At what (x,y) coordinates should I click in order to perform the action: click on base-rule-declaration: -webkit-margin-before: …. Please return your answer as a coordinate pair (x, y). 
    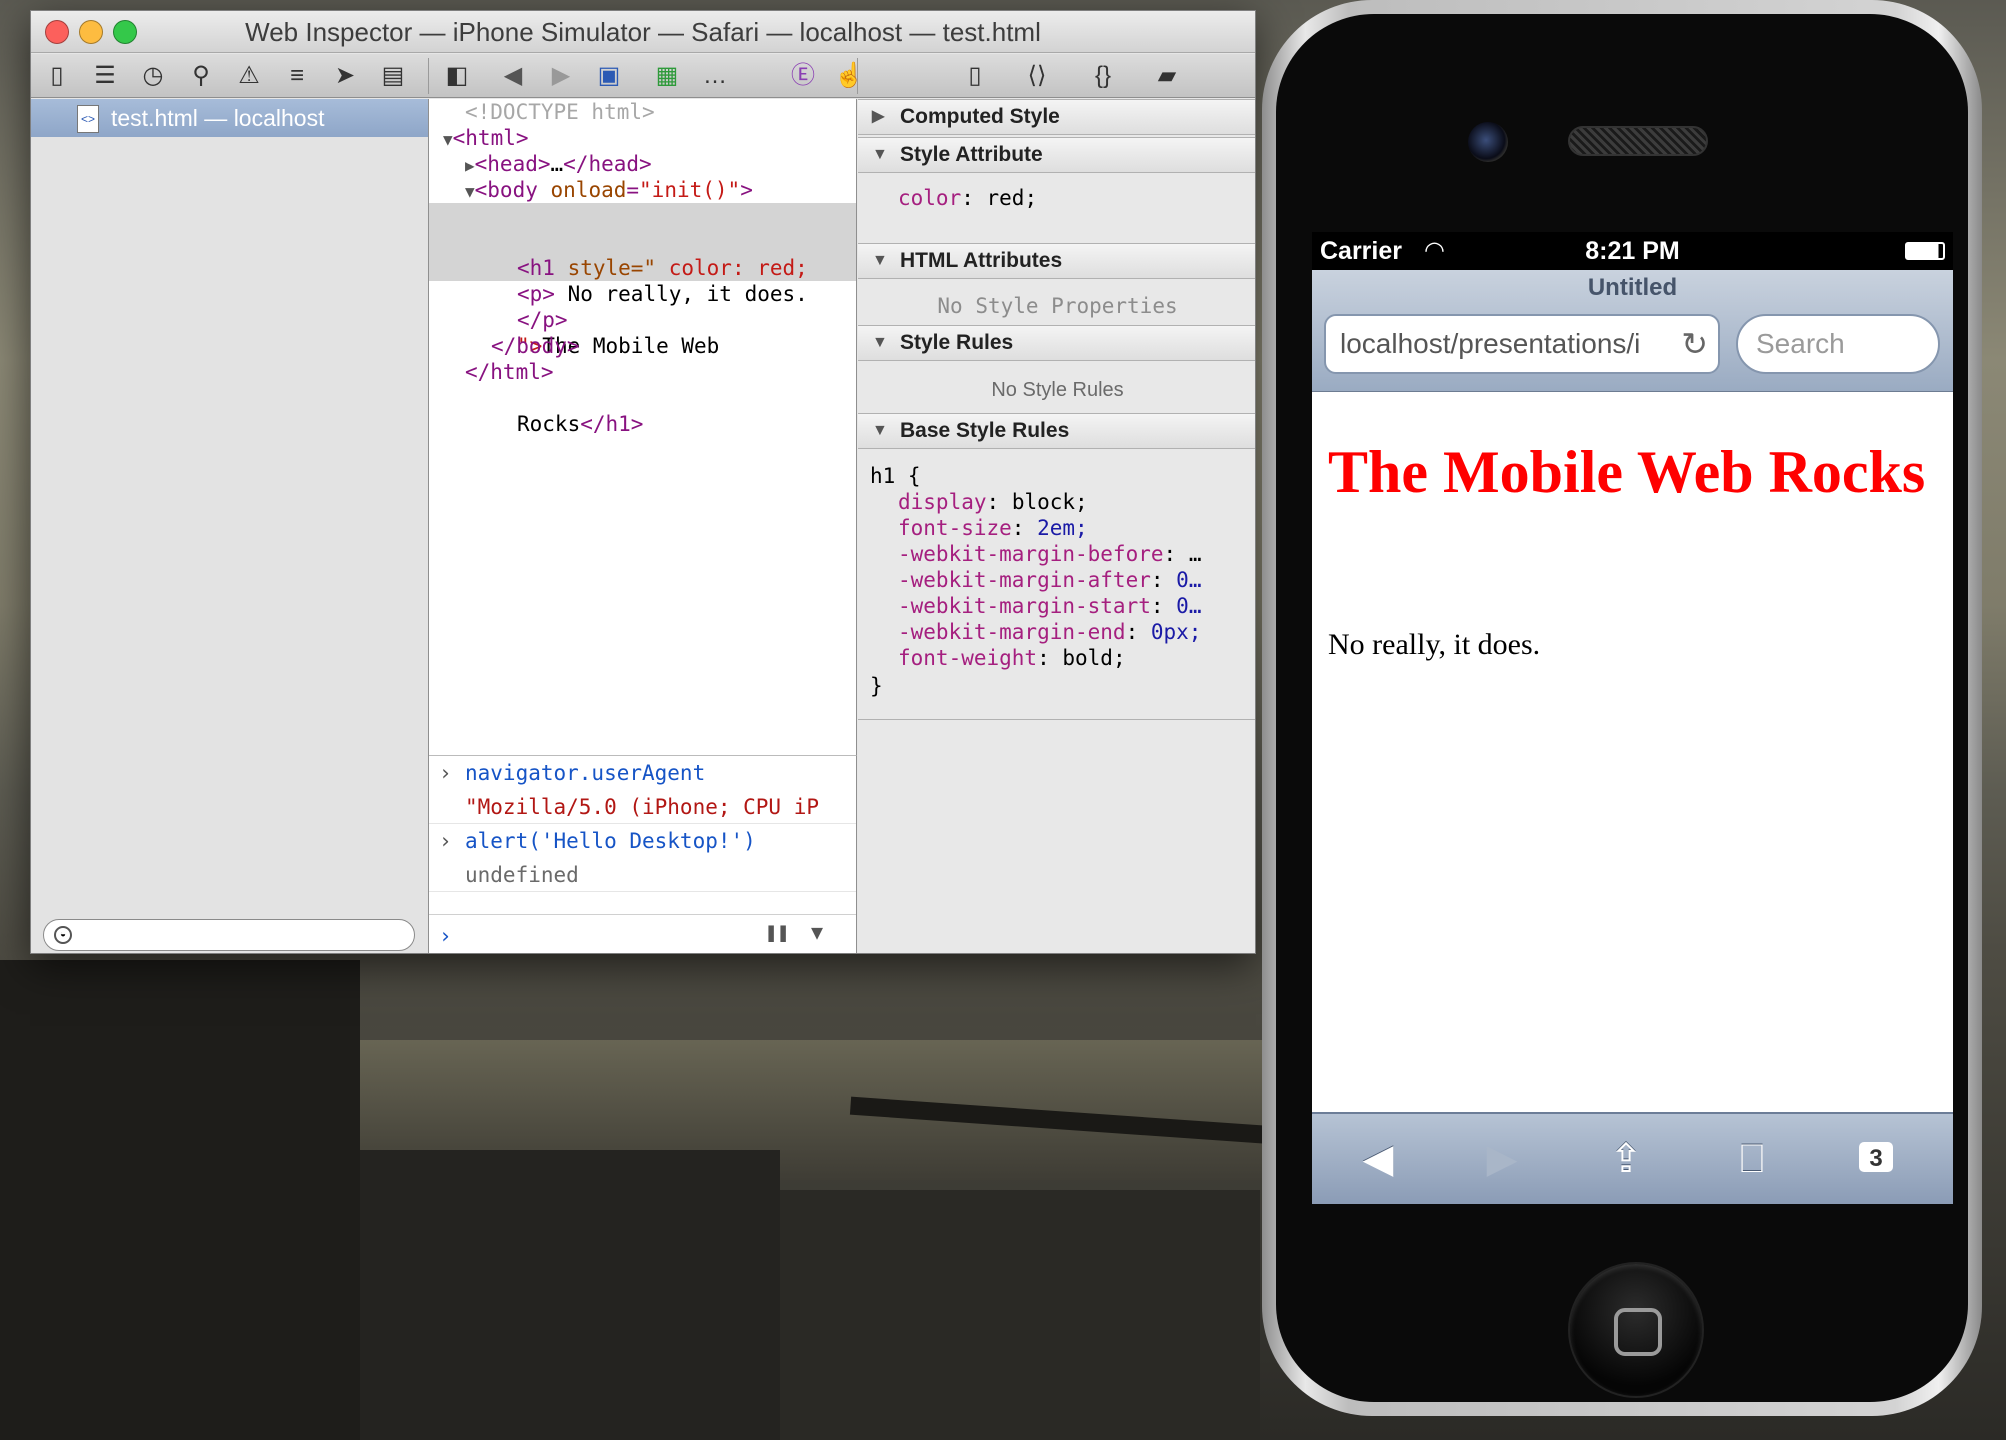
    Looking at the image, I should click on (1050, 554).